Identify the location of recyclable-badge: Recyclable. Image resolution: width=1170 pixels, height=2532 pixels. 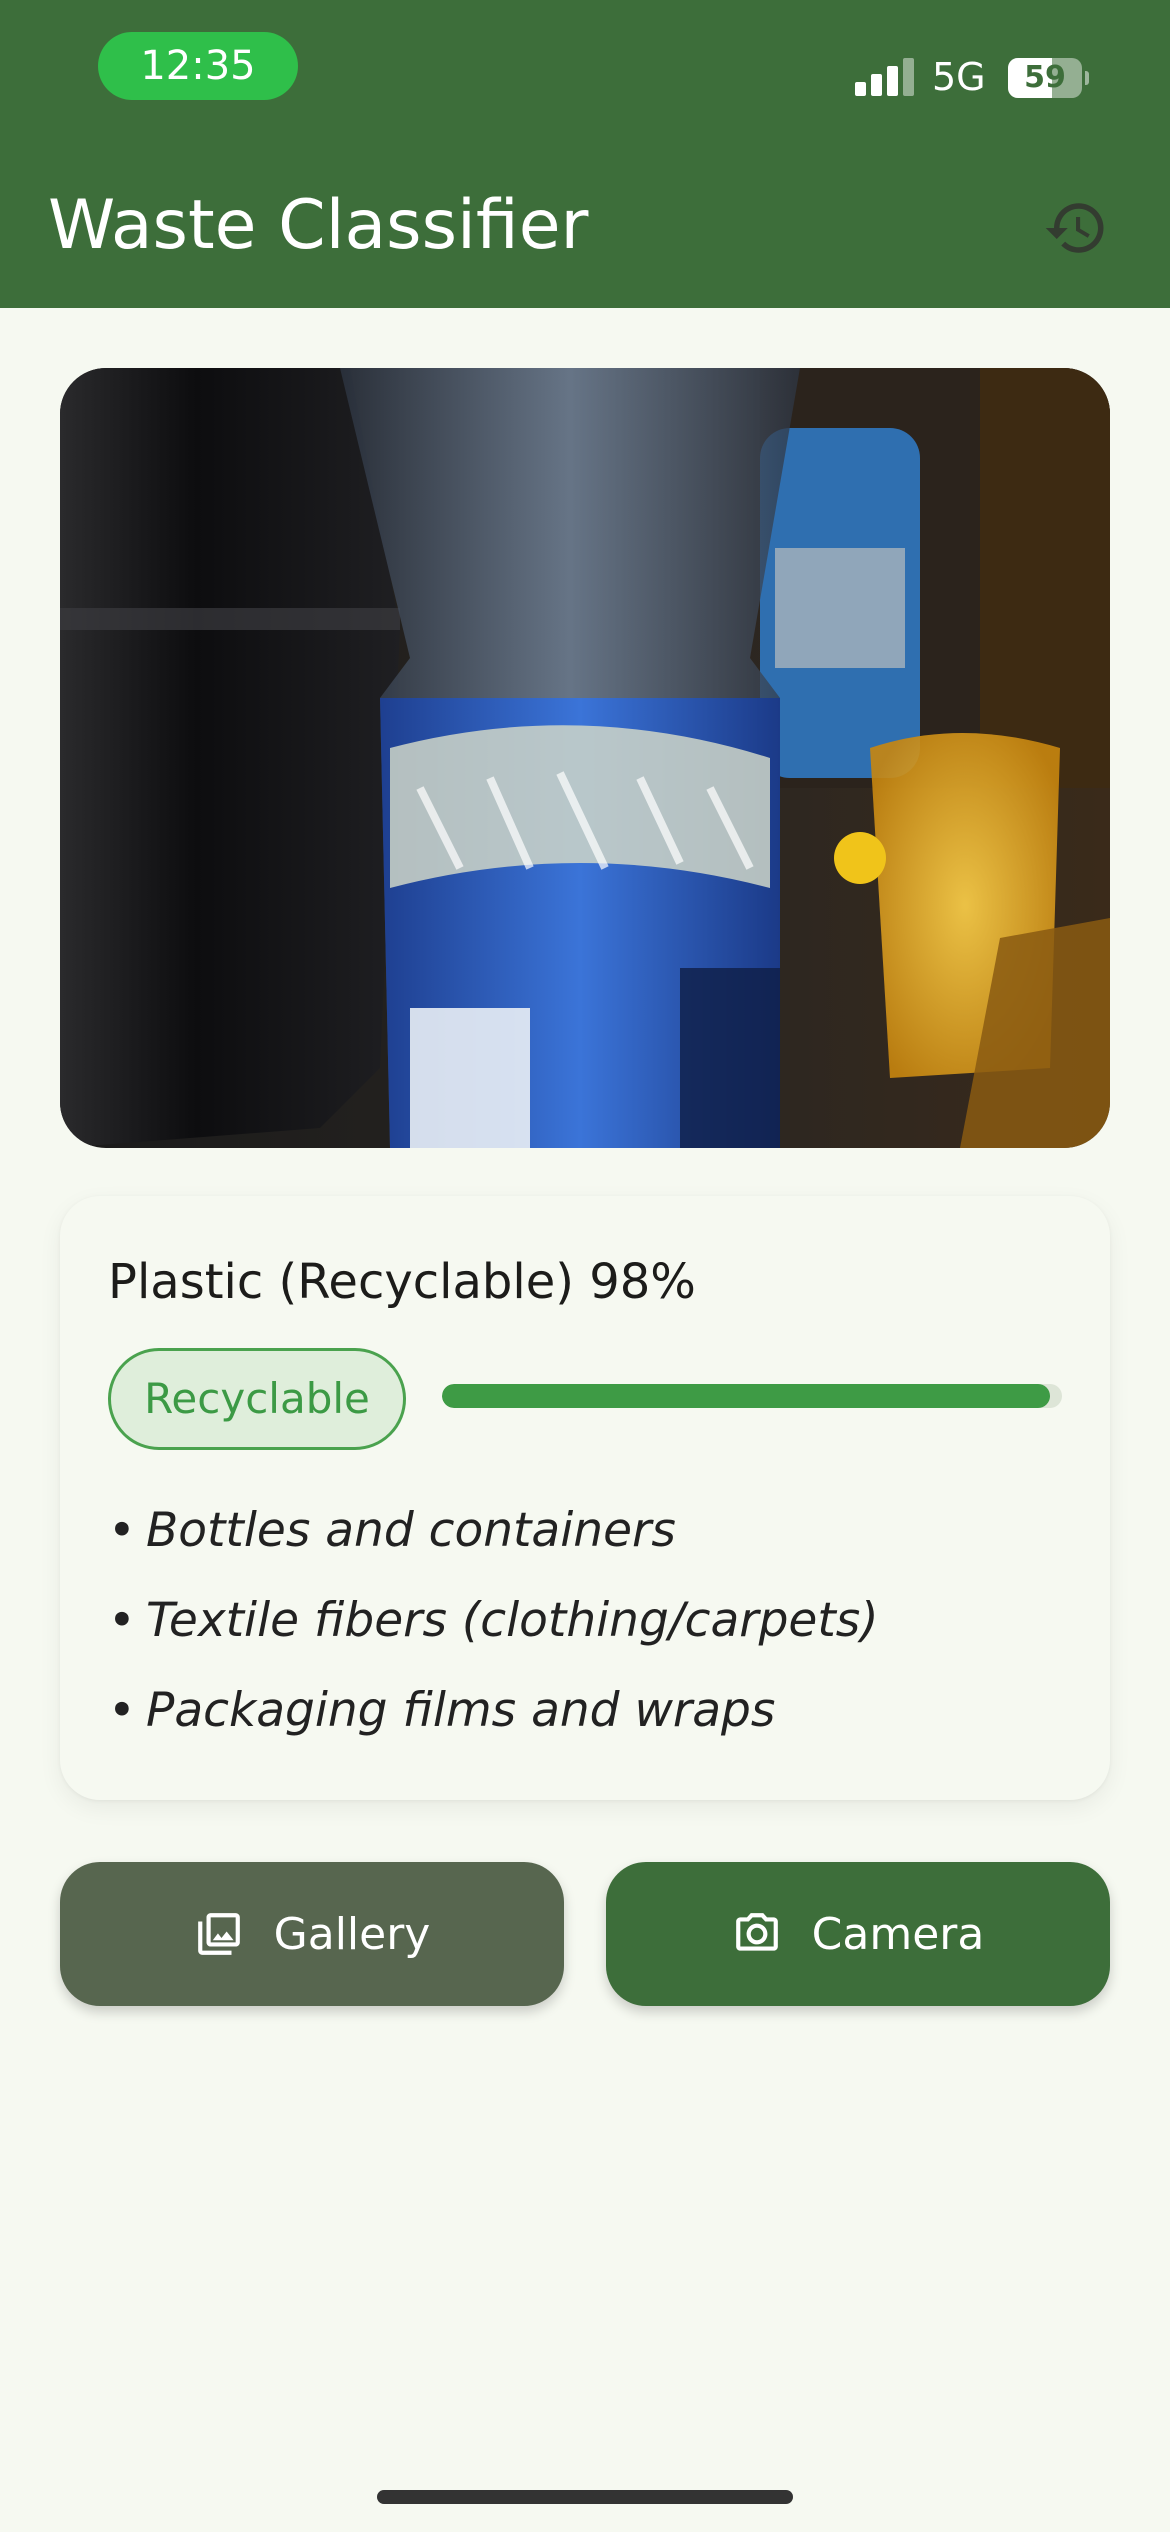
(257, 1399).